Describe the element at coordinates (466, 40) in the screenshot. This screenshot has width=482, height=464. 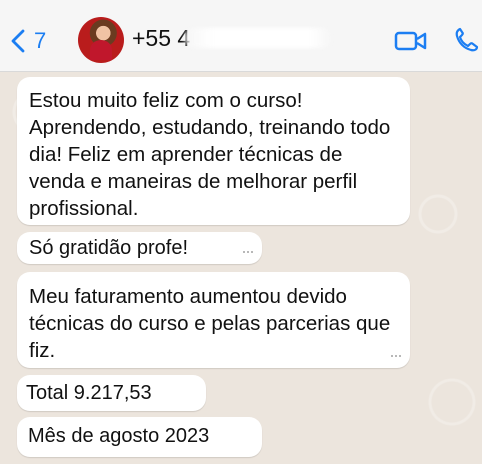
I see `phone-icon` at that location.